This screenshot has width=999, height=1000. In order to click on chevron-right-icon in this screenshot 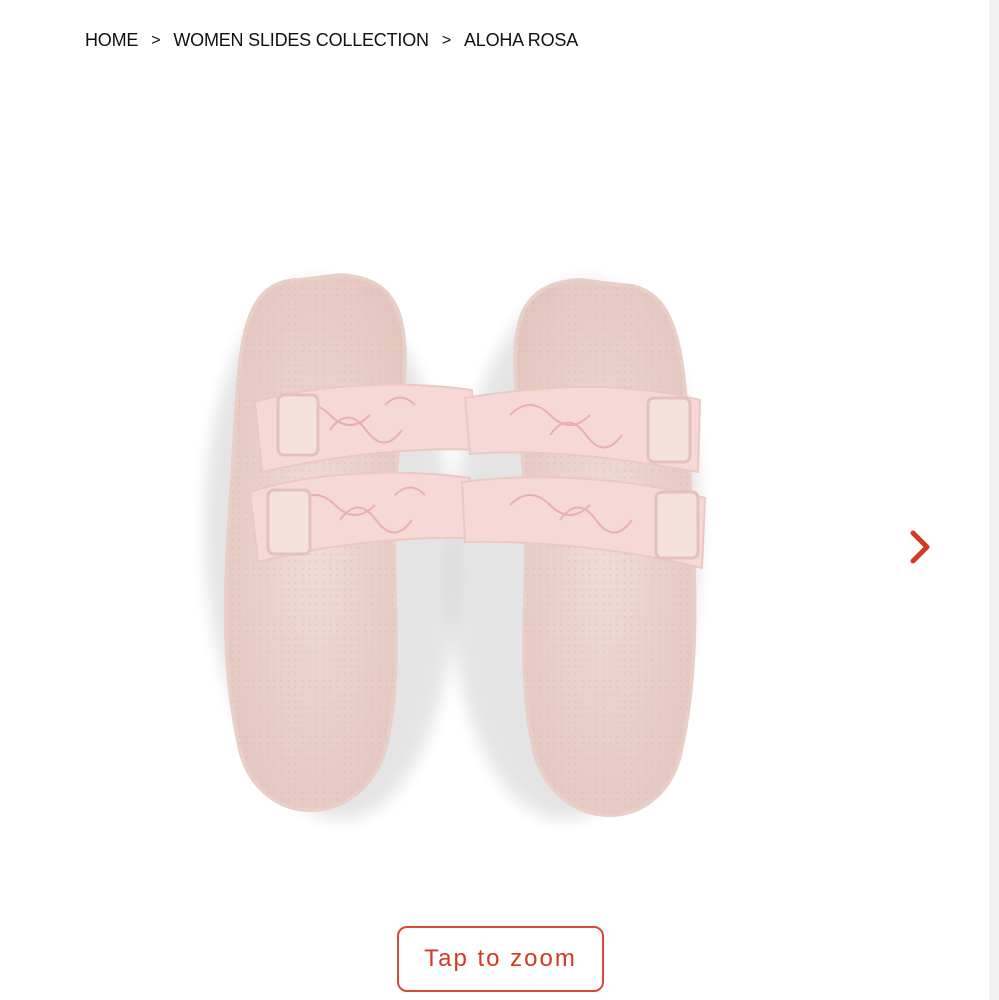, I will do `click(920, 547)`.